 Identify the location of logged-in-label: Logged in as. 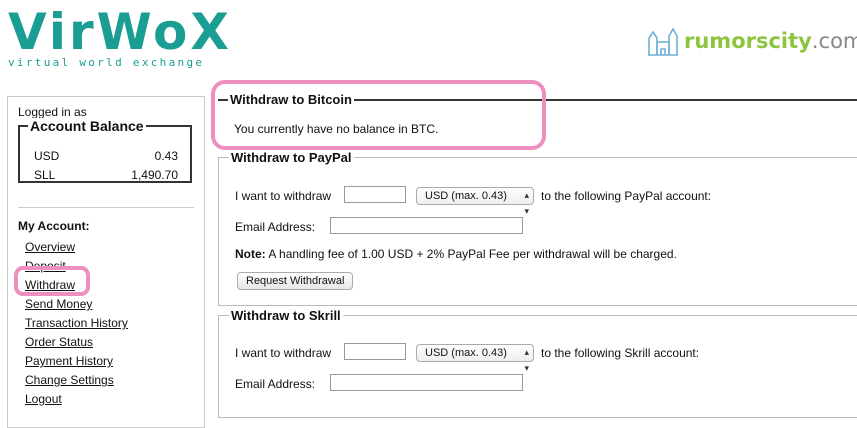
(52, 112).